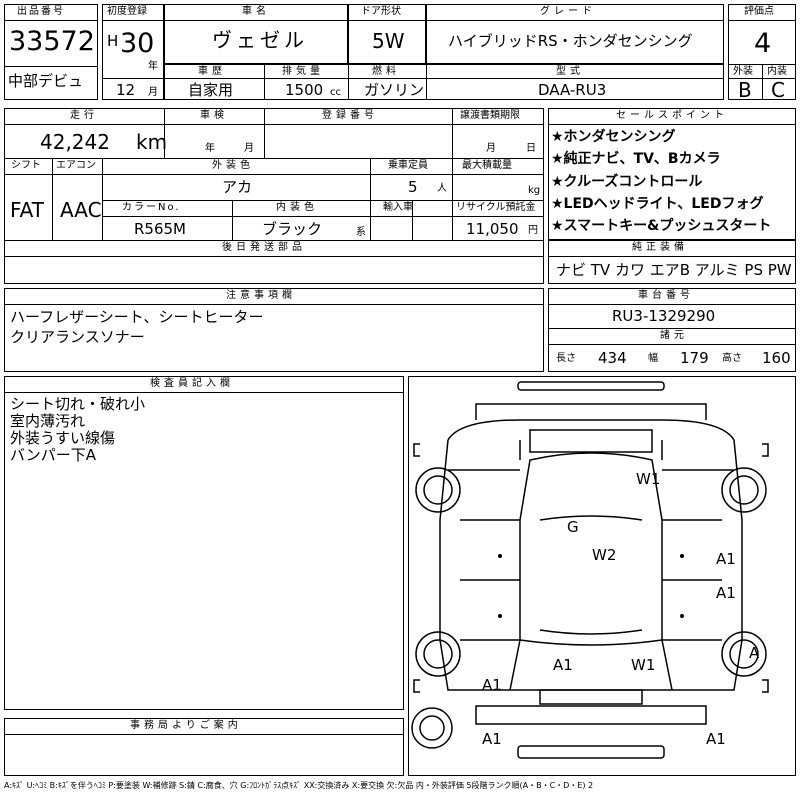 The width and height of the screenshot is (800, 800). I want to click on shift-value: FAT, so click(27, 210).